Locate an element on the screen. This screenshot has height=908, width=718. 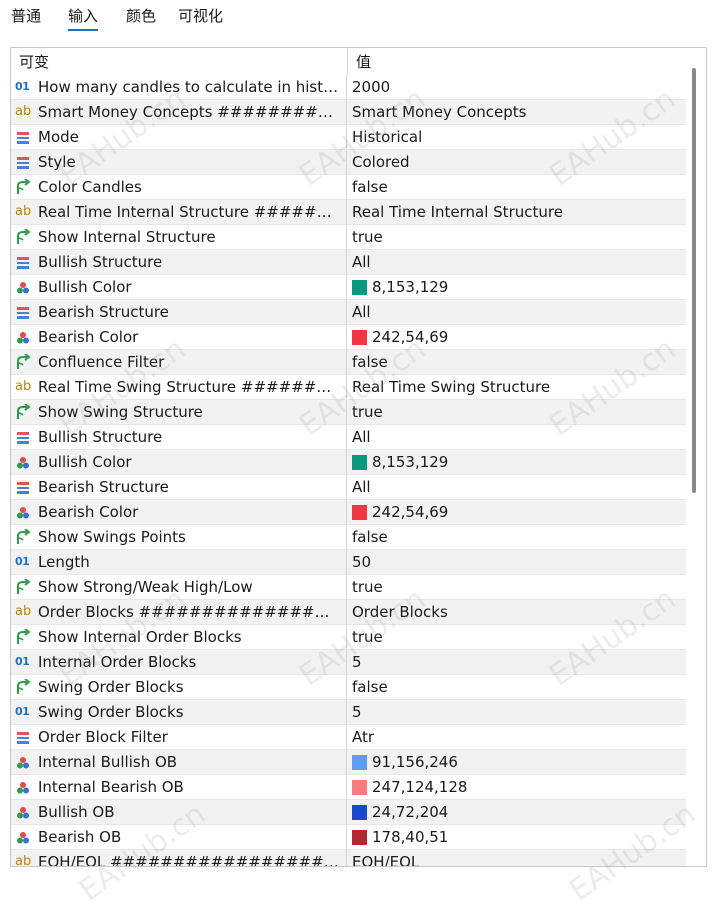
variable-cell: Color Candles is located at coordinates (179, 187).